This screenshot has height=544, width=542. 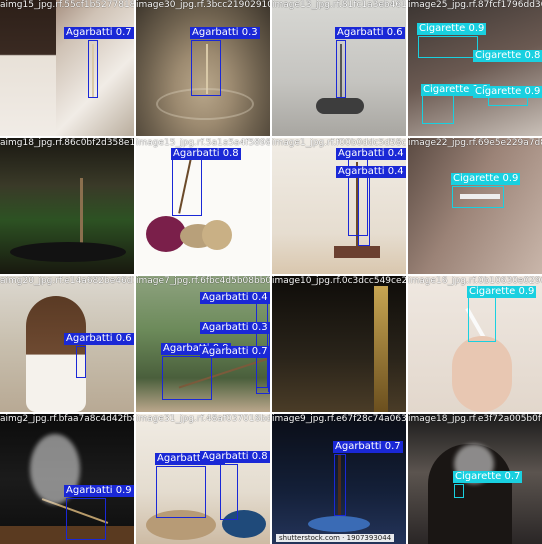 What do you see at coordinates (203, 419) in the screenshot?
I see `image-filename: image31_jpg.rf.48af037016bd6c7e` at bounding box center [203, 419].